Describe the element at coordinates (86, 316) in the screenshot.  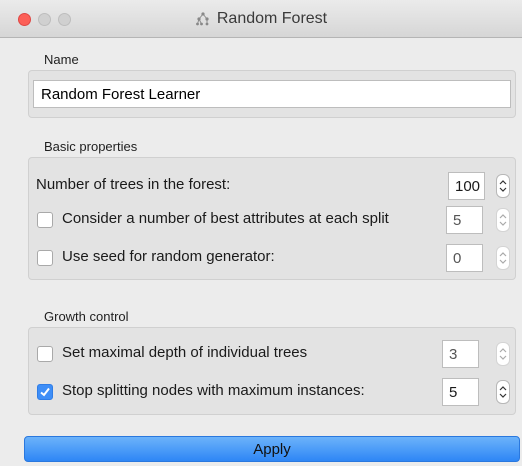
I see `growth-control-label: Growth control` at that location.